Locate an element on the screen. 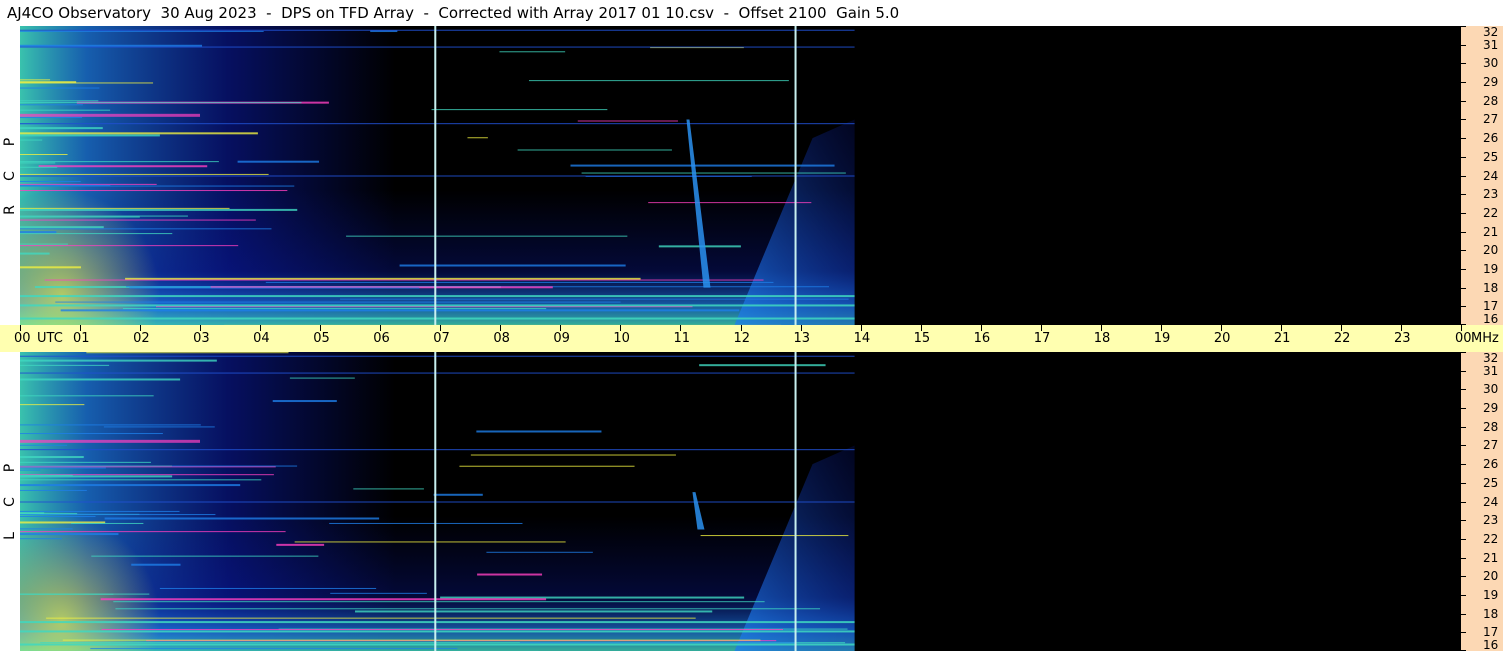 The image size is (1503, 672). lcp-letter-c: C is located at coordinates (10, 502).